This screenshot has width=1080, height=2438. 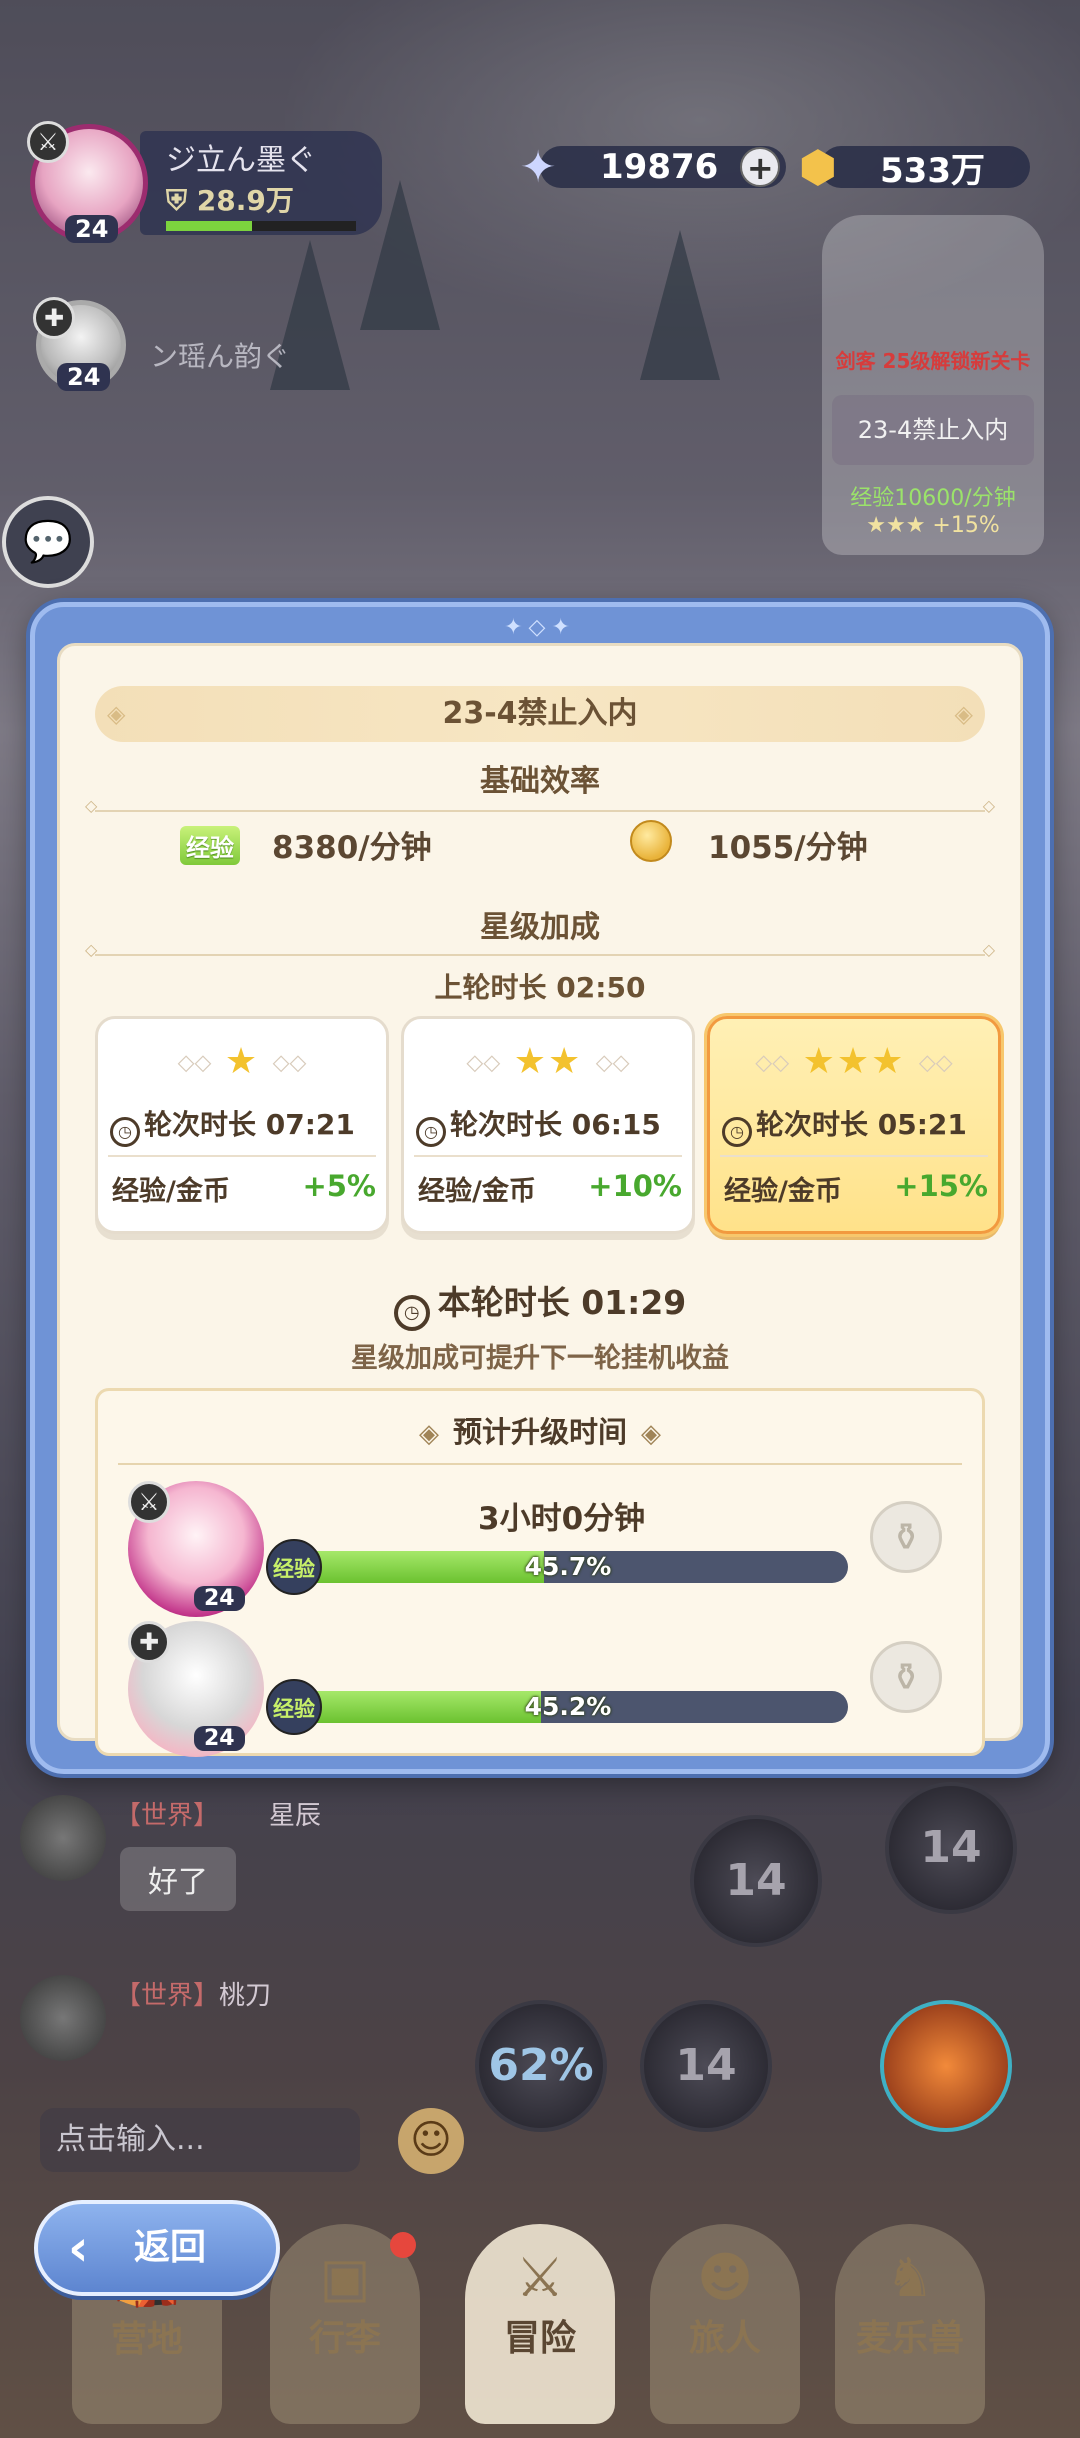 What do you see at coordinates (540, 987) in the screenshot?
I see `last-round-duration: 上轮时长 02:50` at bounding box center [540, 987].